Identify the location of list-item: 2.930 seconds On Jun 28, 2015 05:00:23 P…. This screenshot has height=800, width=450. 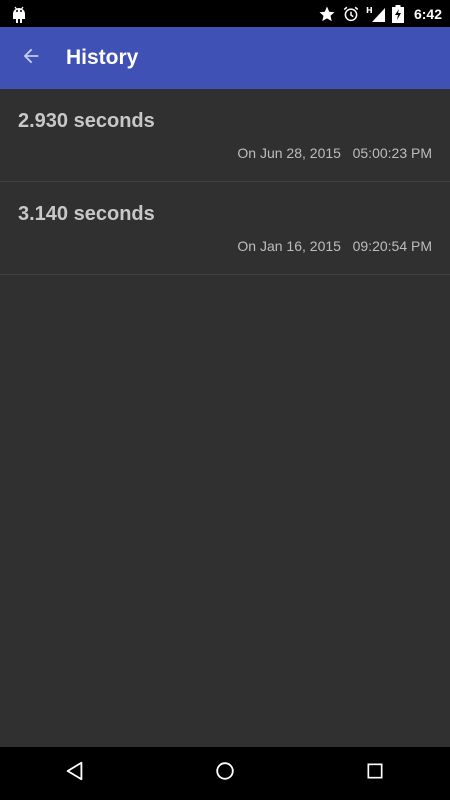
(225, 135).